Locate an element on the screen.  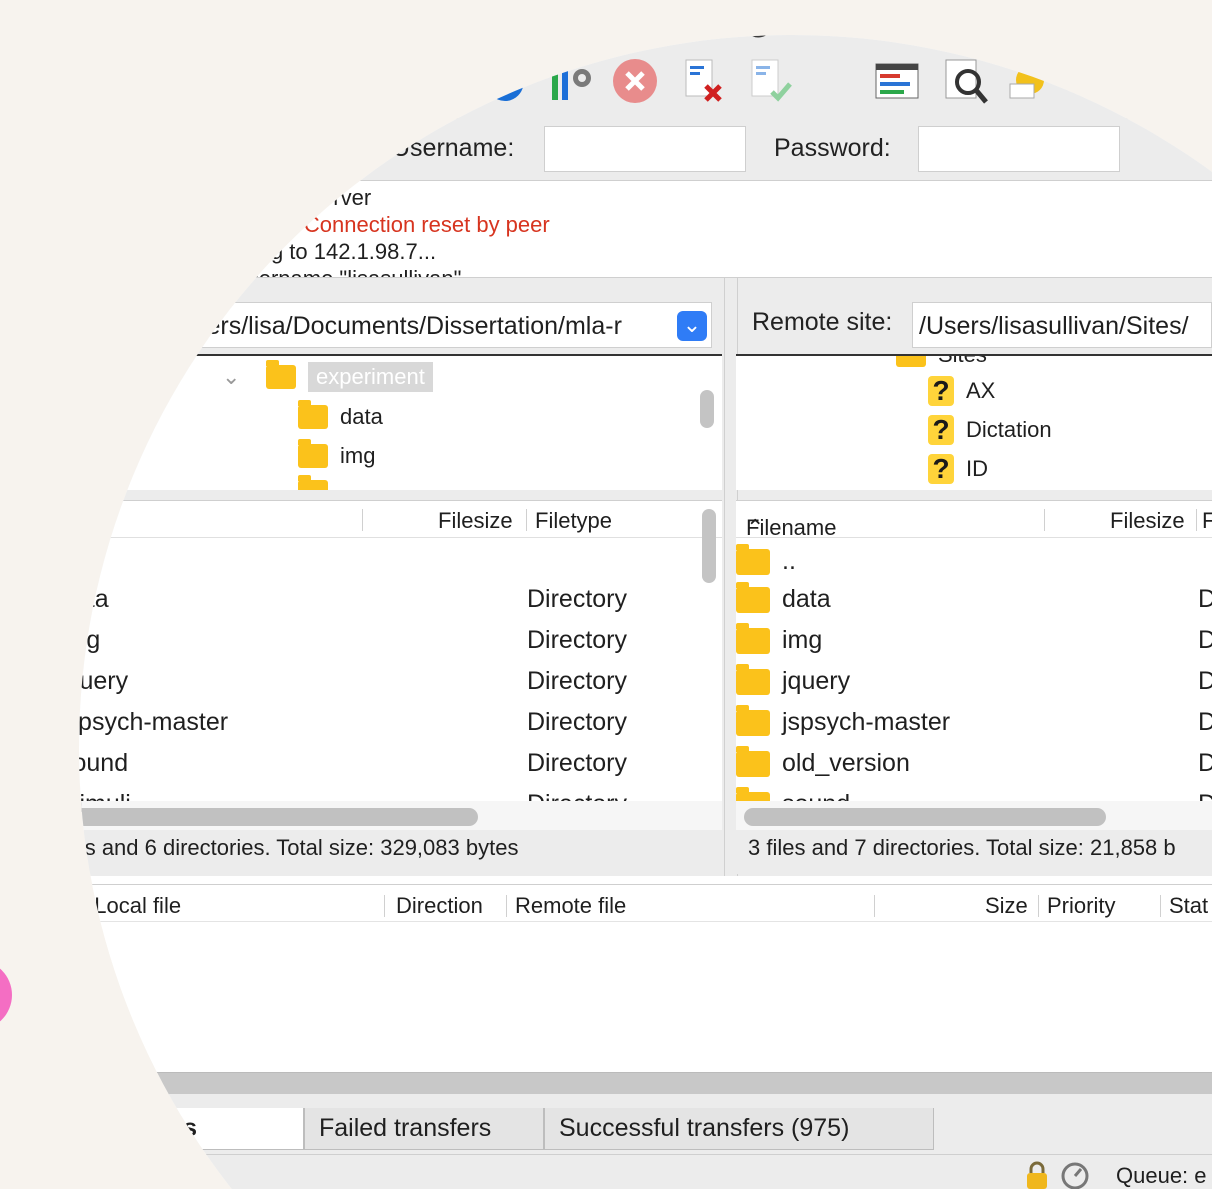
remote-site-bar: Remote site: /Users/lisasullivan/Sites/ is located at coordinates (974, 320).